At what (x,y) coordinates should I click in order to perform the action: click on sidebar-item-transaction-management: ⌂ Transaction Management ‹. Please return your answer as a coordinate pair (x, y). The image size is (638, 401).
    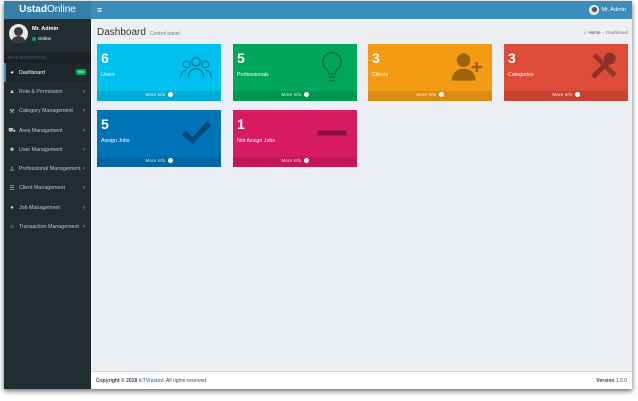
    Looking at the image, I should click on (47, 226).